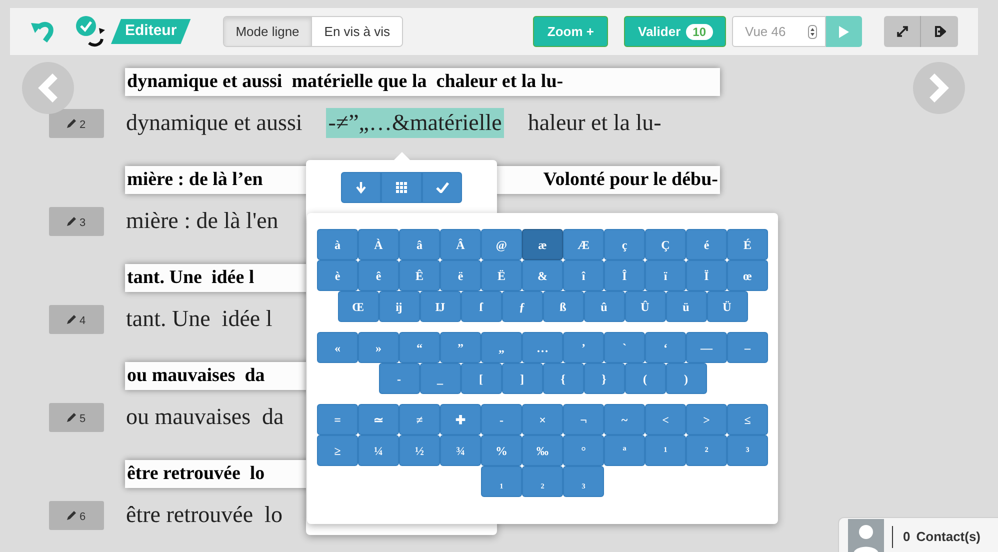 This screenshot has width=998, height=552. Describe the element at coordinates (442, 187) in the screenshot. I see `confirm-button` at that location.